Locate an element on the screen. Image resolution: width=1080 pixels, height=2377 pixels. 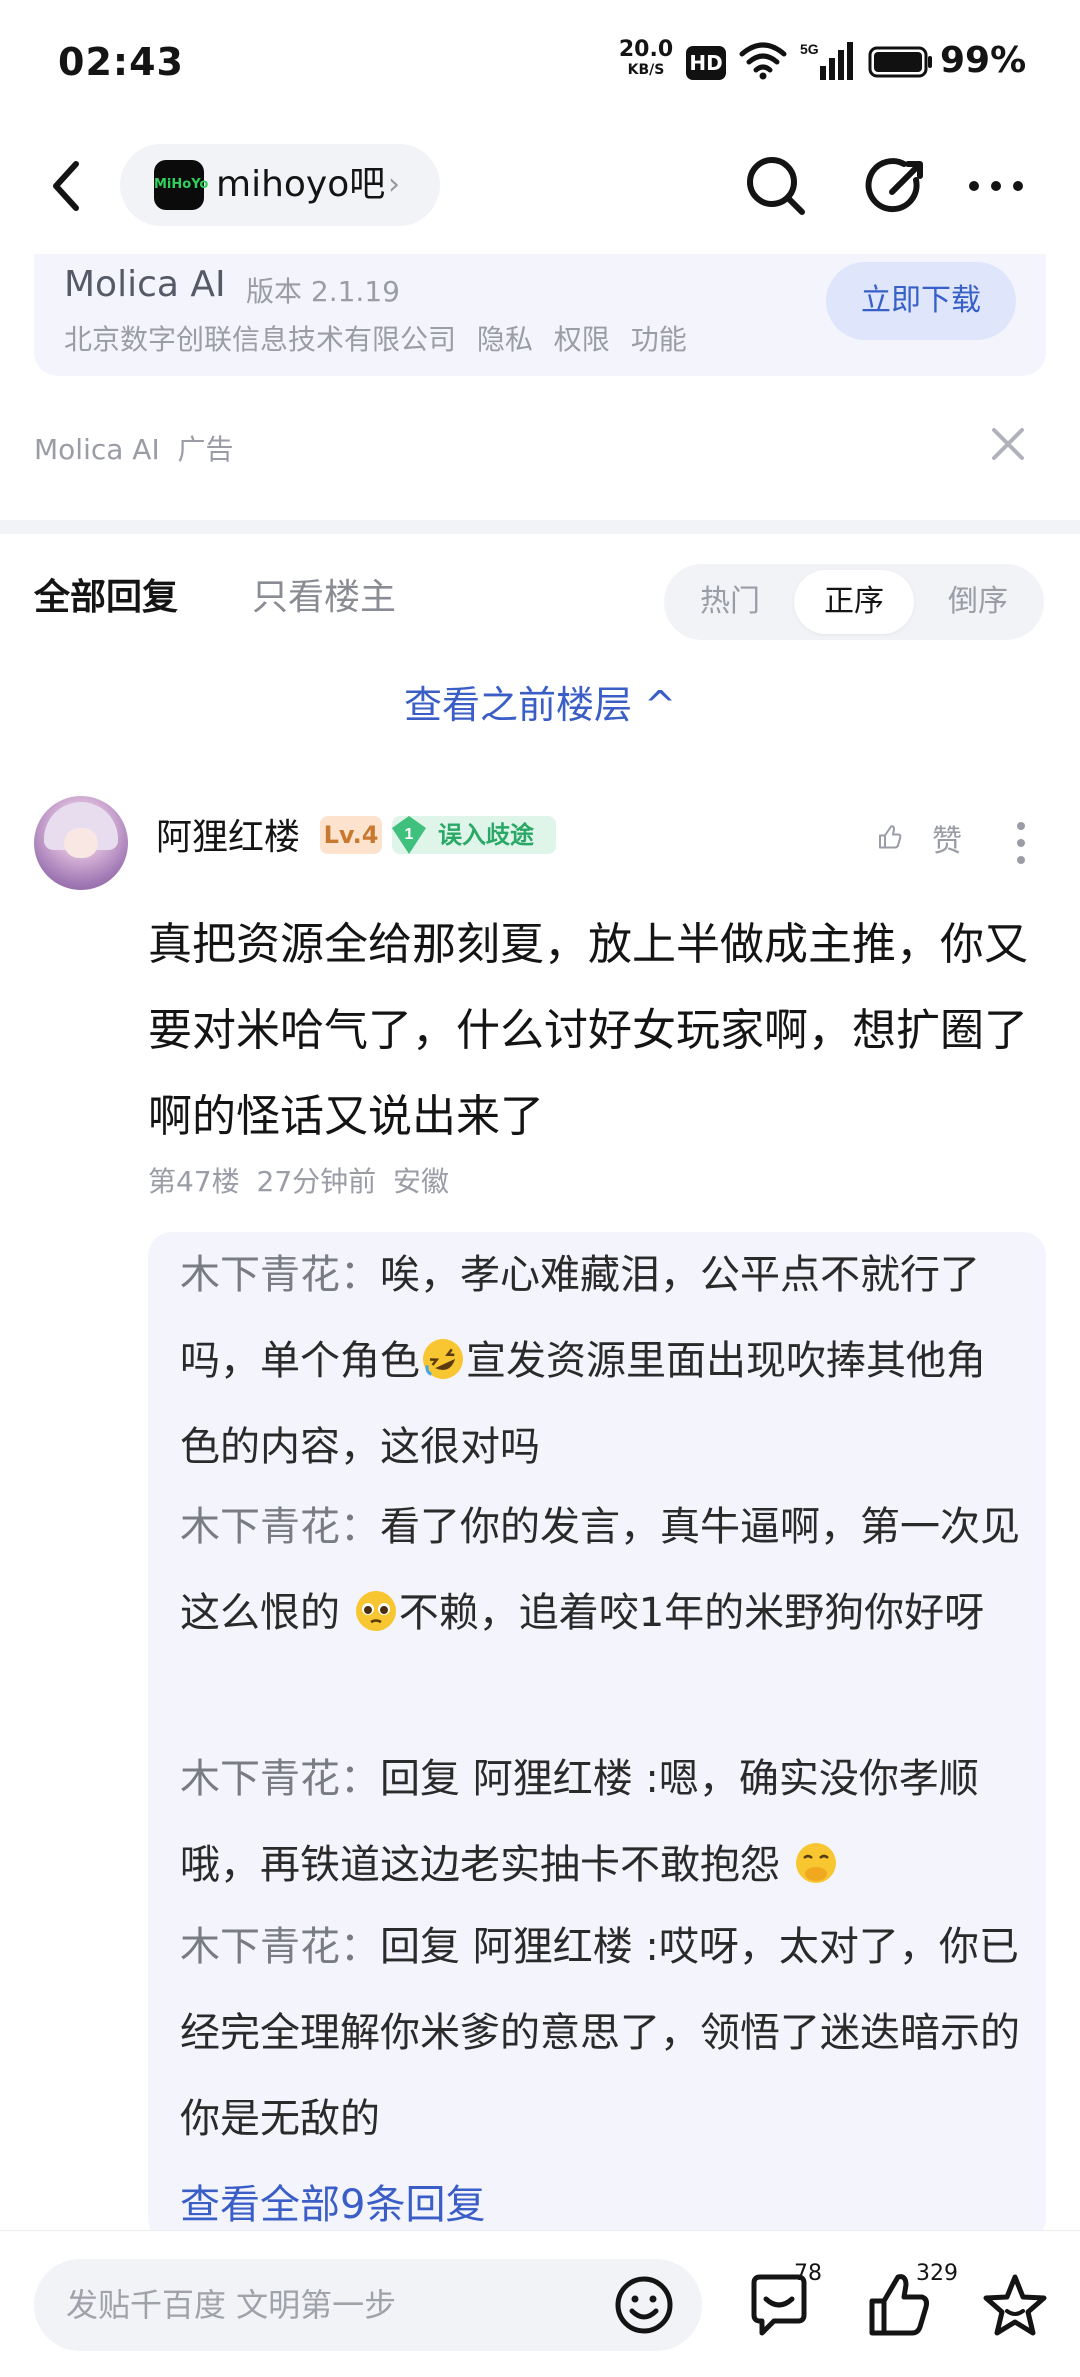
status-bar: 02:43 20.0 KB/S HD 5G 99% is located at coordinates (540, 60).